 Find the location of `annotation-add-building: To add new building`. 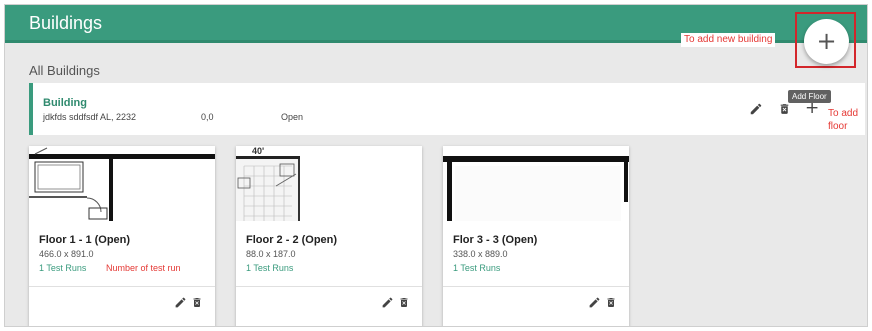

annotation-add-building: To add new building is located at coordinates (728, 40).